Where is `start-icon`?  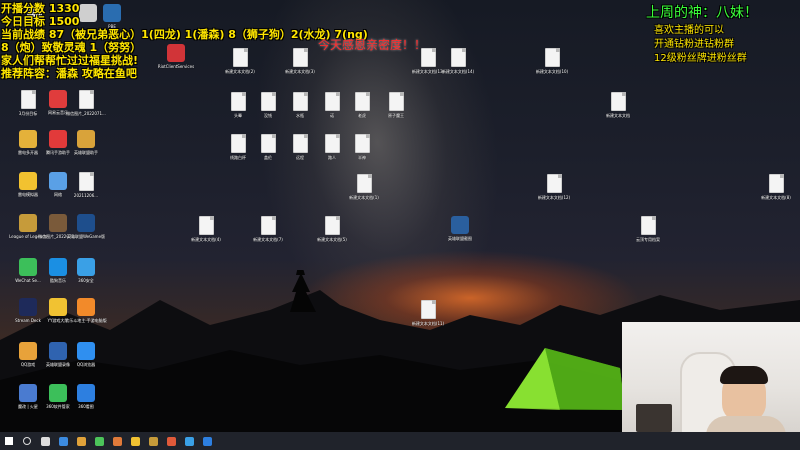 start-icon is located at coordinates (9, 441).